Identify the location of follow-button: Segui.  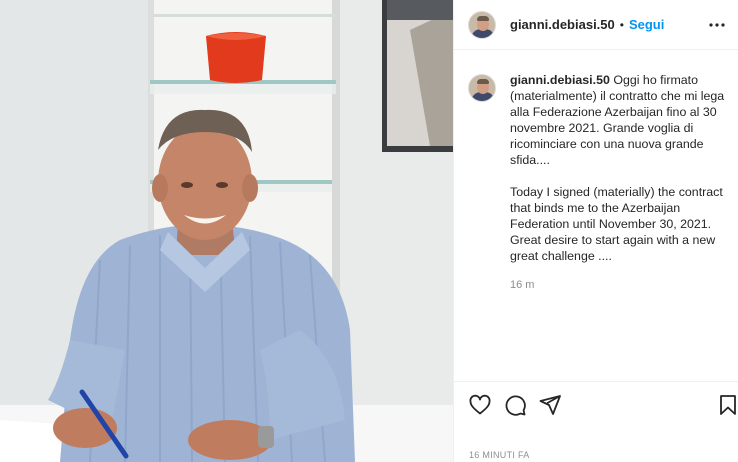
(646, 24).